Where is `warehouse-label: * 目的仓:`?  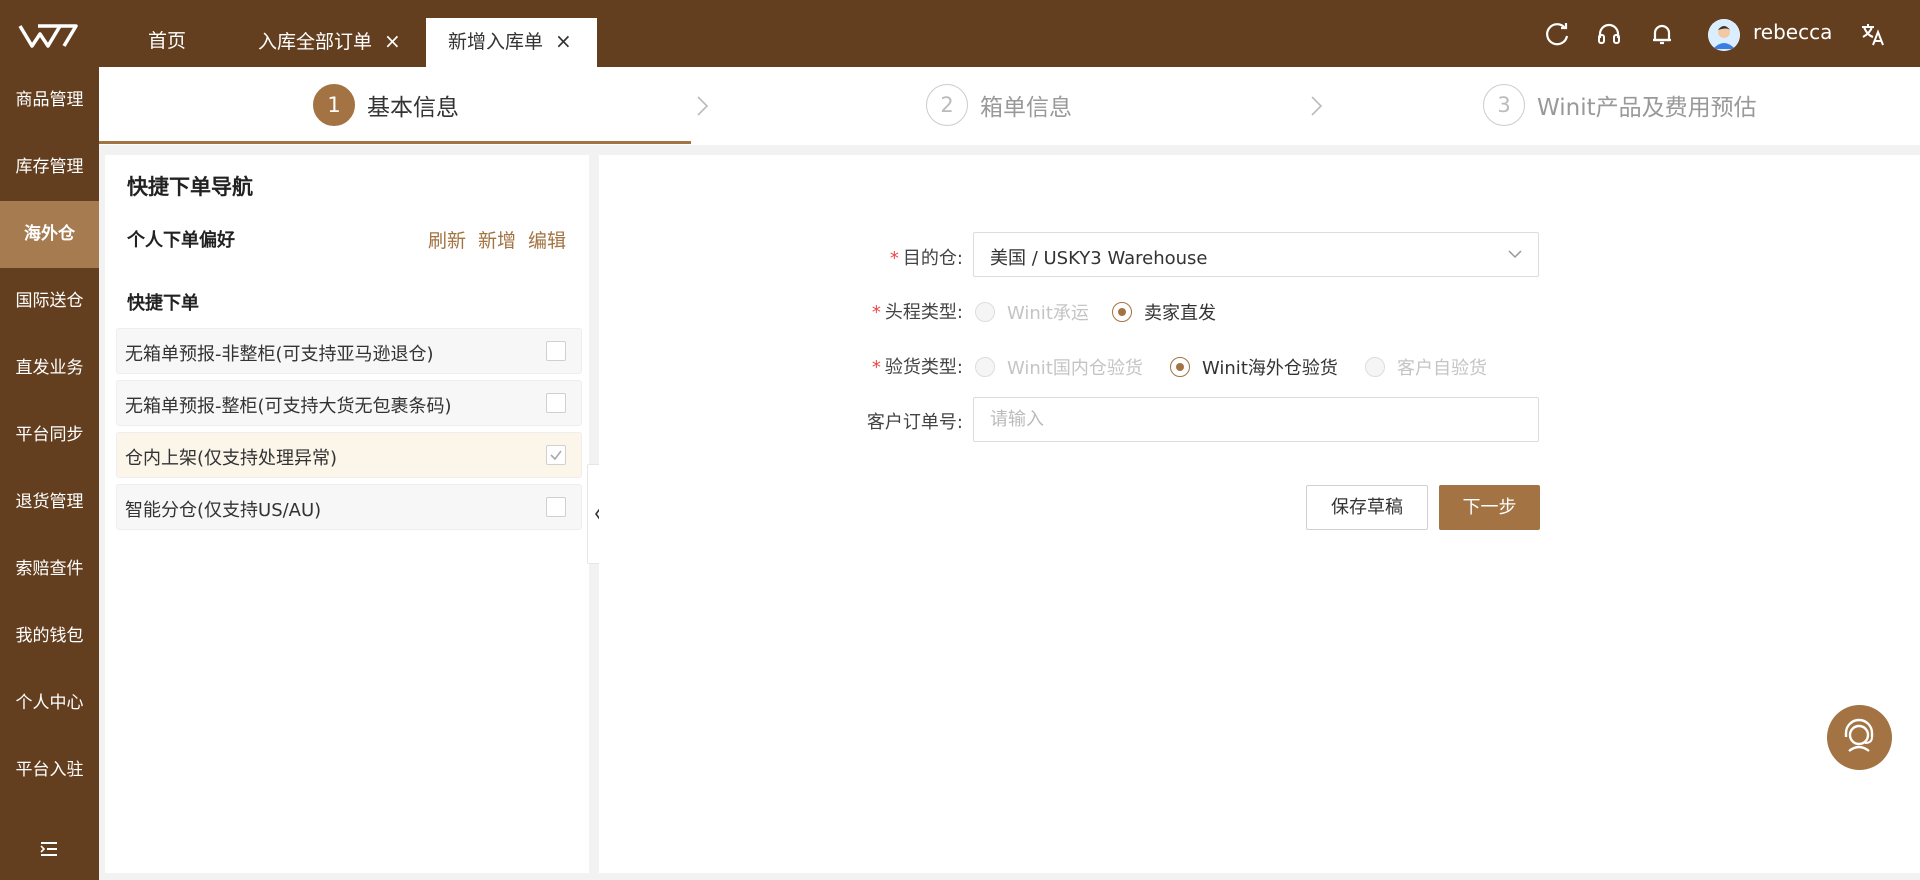
warehouse-label: * 目的仓: is located at coordinates (888, 257).